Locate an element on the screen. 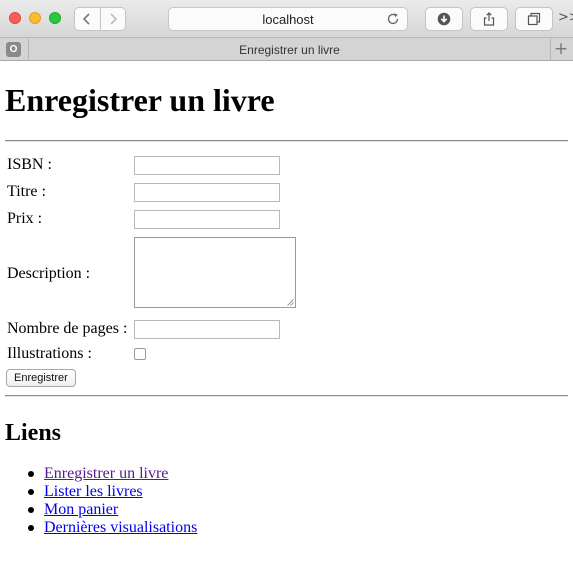 The width and height of the screenshot is (573, 561). address-text: localhost is located at coordinates (288, 19).